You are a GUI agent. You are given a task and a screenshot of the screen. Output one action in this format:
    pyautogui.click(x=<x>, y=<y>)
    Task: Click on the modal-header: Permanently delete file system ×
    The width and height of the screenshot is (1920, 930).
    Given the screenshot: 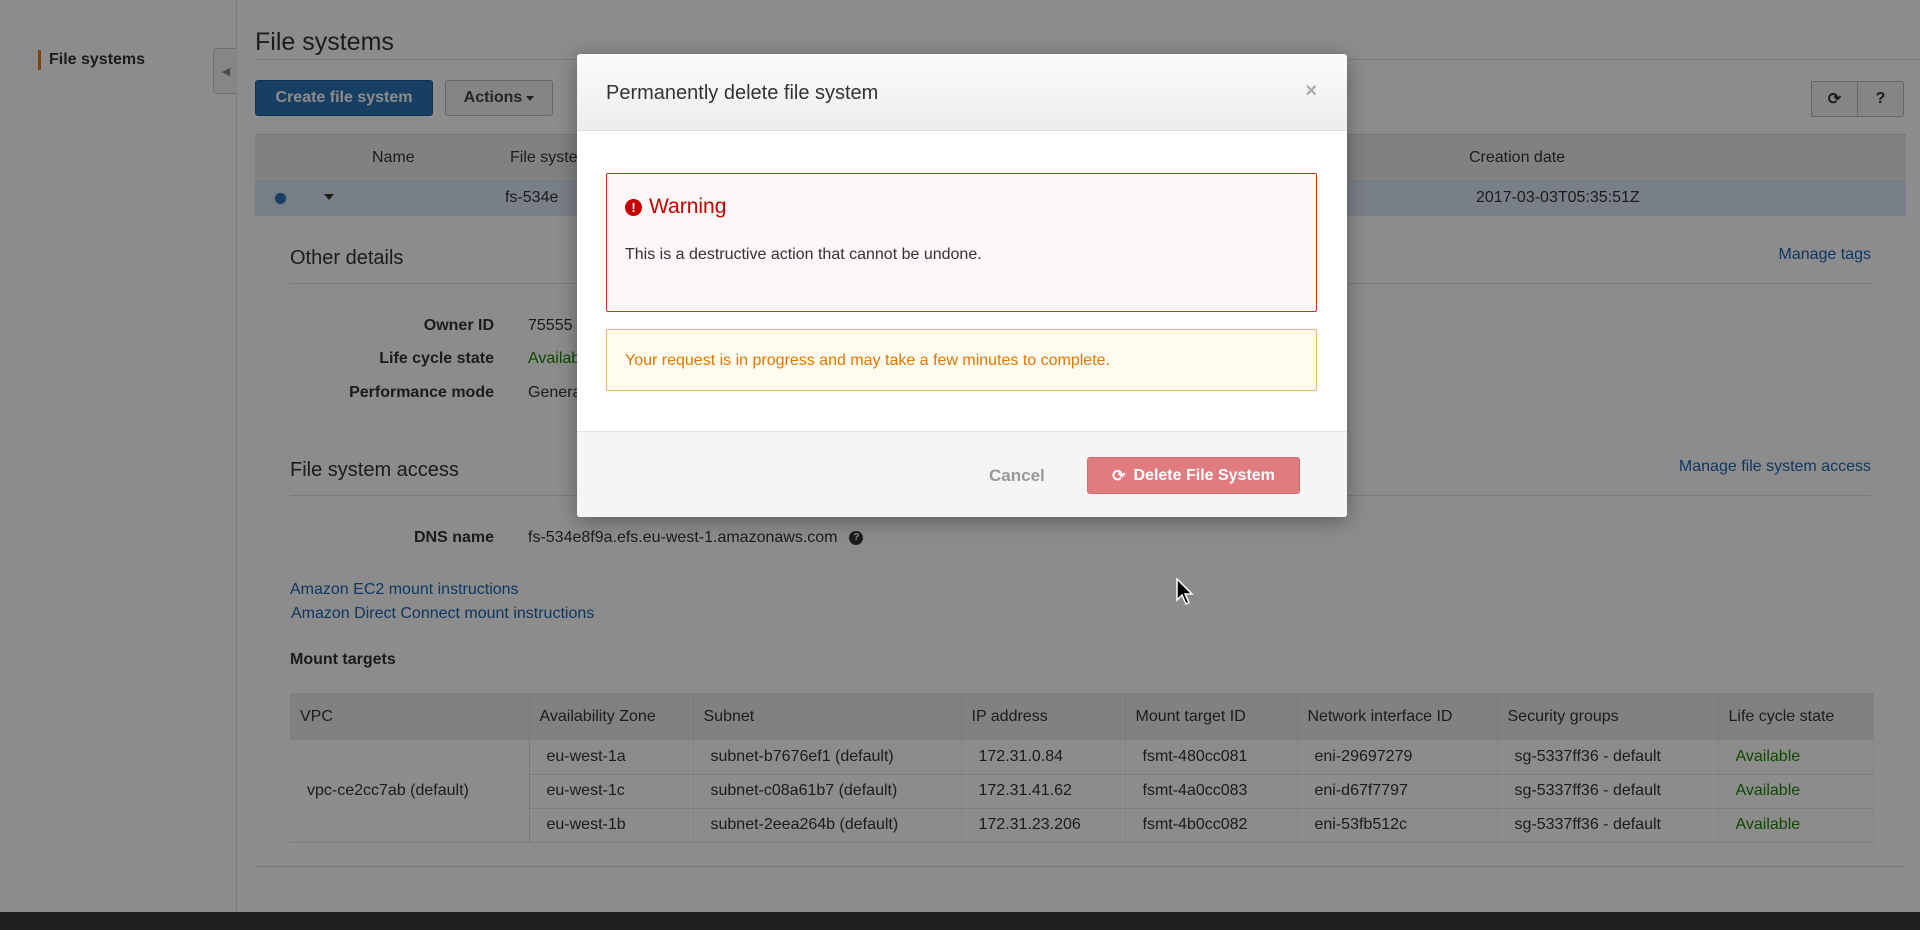 What is the action you would take?
    pyautogui.click(x=962, y=92)
    